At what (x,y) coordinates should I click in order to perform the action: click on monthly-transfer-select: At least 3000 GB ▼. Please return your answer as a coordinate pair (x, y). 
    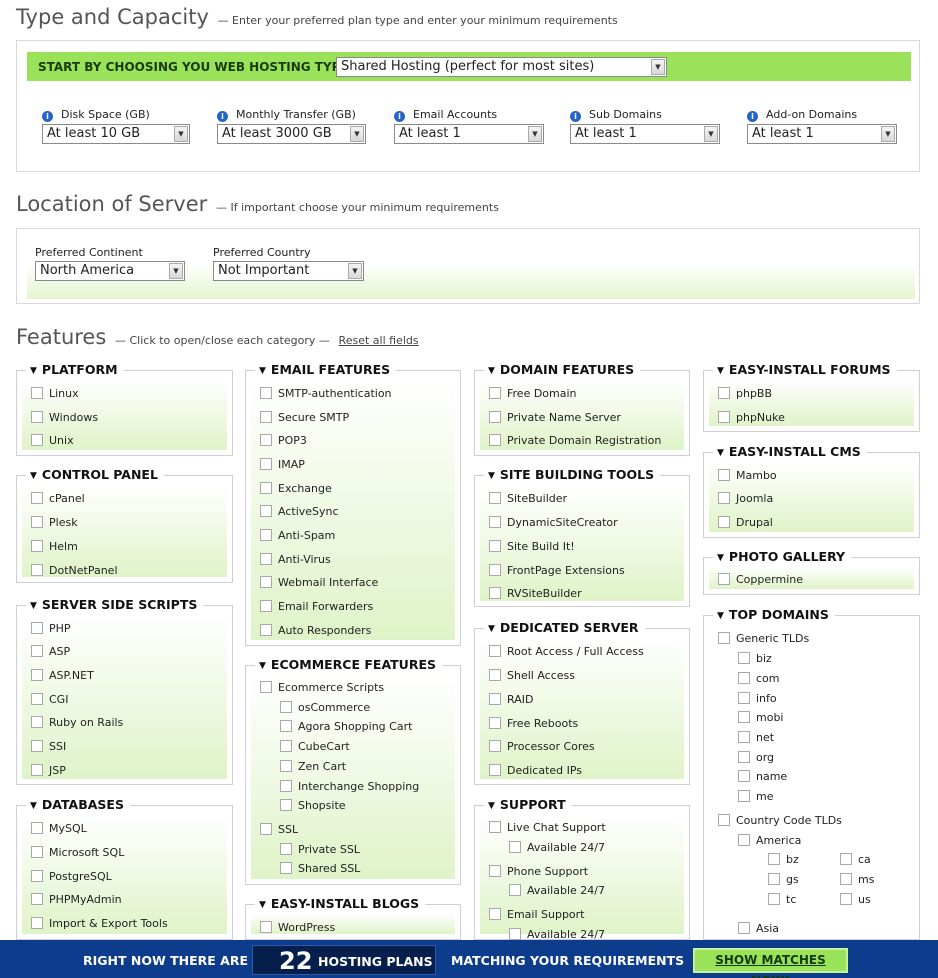
    Looking at the image, I should click on (291, 134).